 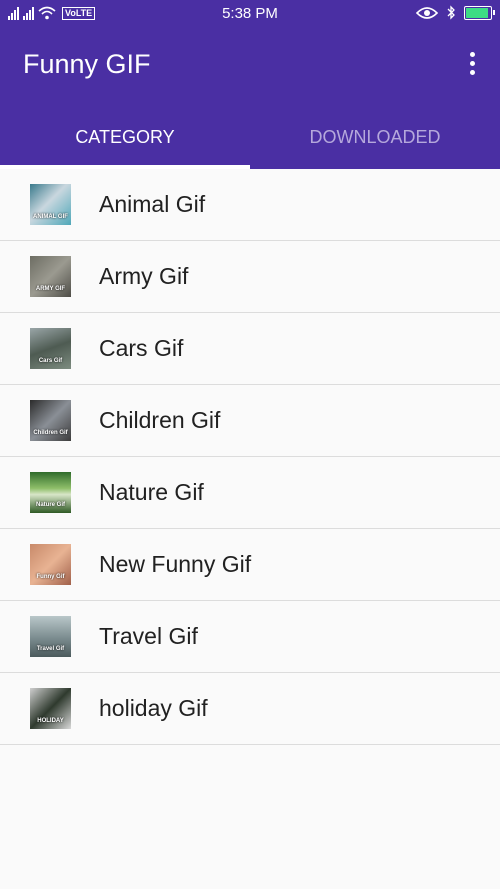 What do you see at coordinates (50, 289) in the screenshot?
I see `thumbnail-caption: ARMY GIF` at bounding box center [50, 289].